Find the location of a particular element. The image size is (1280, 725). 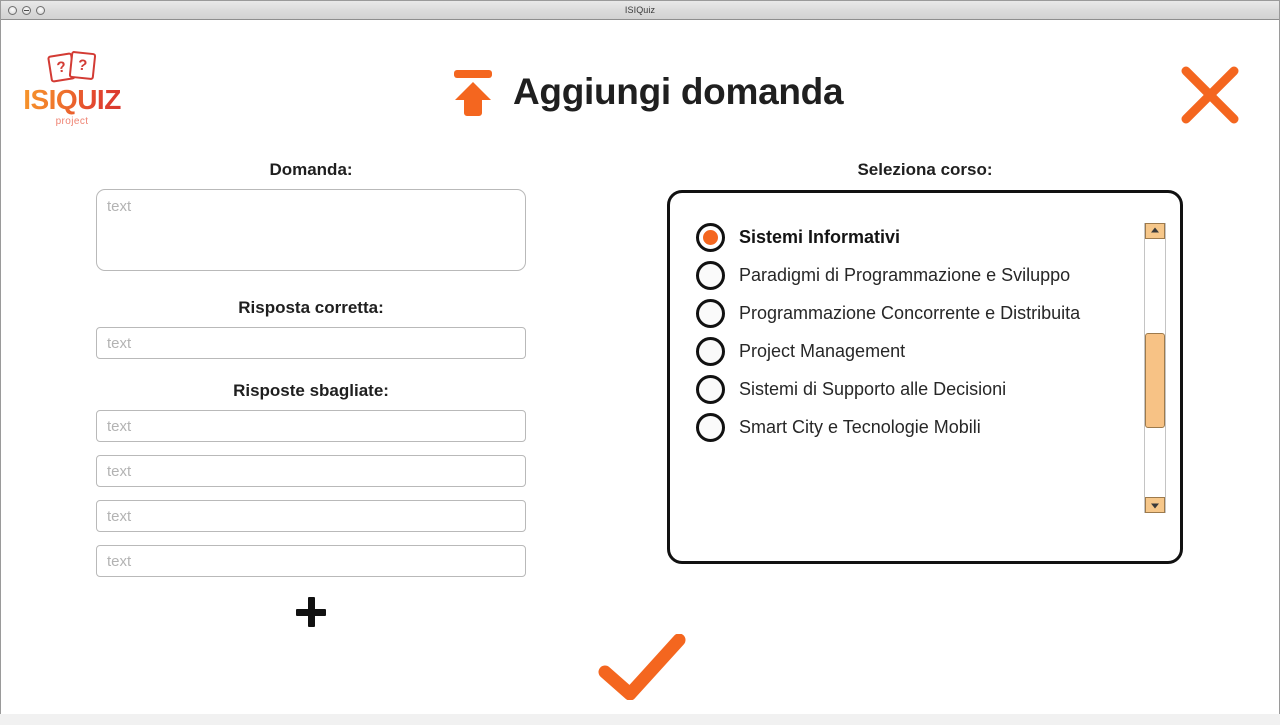

wrong-answers-list is located at coordinates (311, 493).